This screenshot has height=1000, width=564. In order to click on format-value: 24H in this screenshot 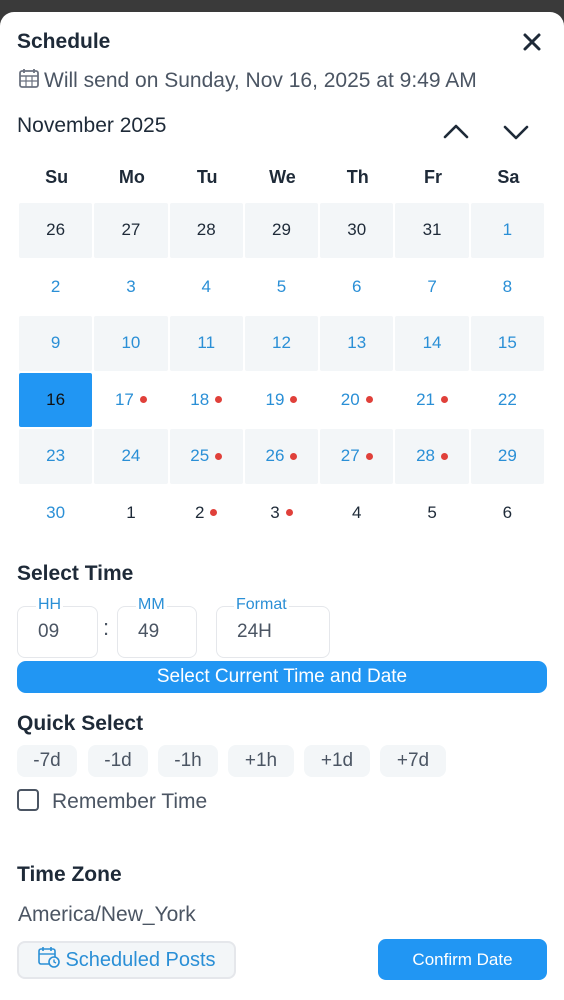, I will do `click(254, 631)`.